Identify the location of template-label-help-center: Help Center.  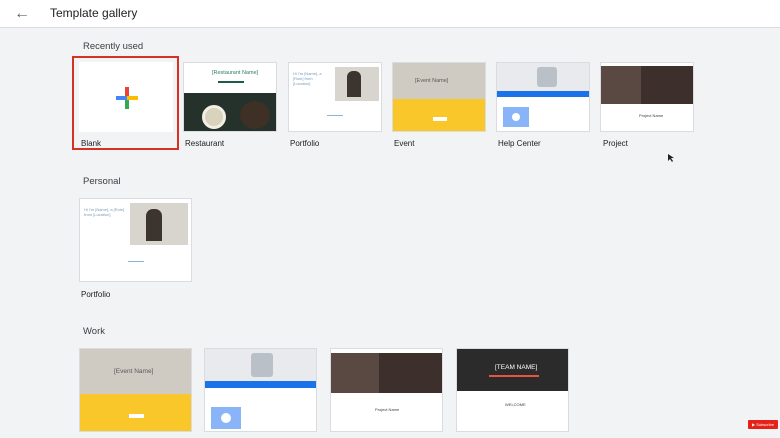
(519, 143).